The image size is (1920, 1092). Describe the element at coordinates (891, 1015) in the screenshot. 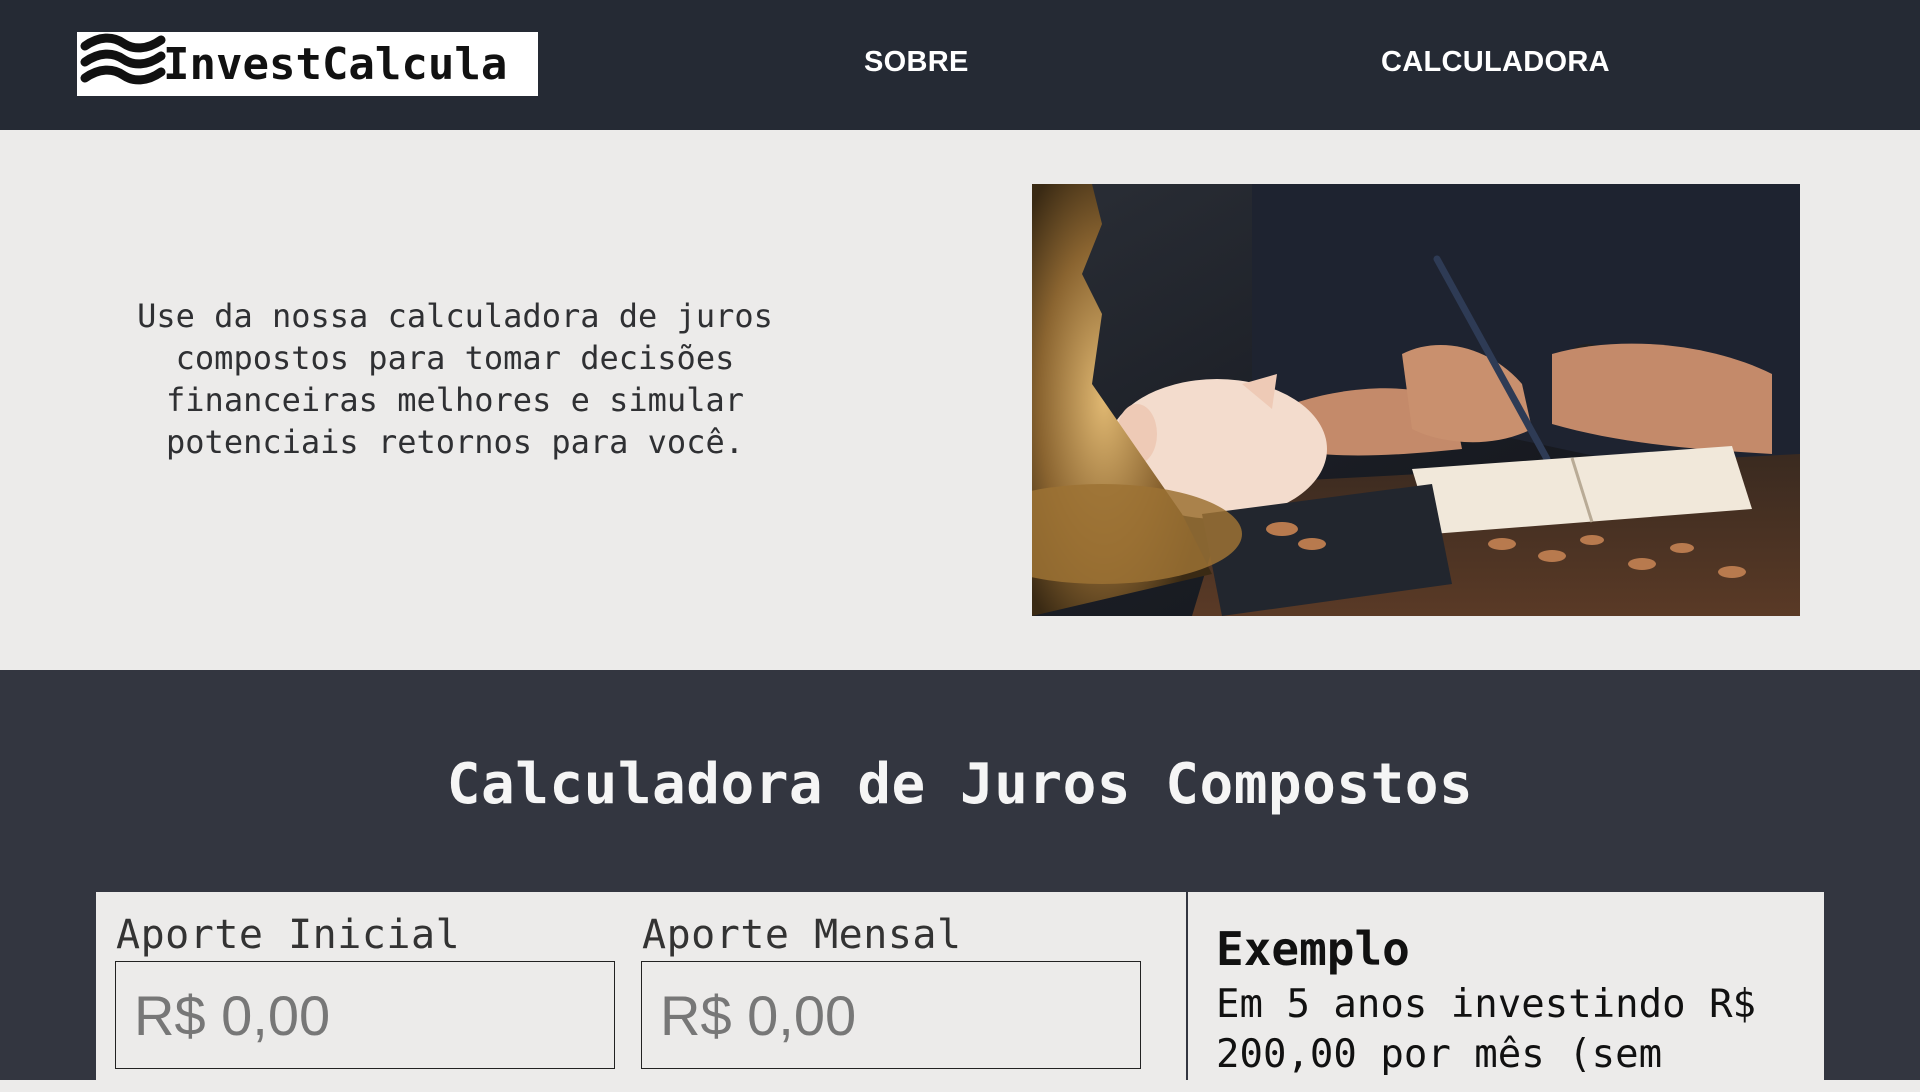

I see `monthly-contribution-input` at that location.